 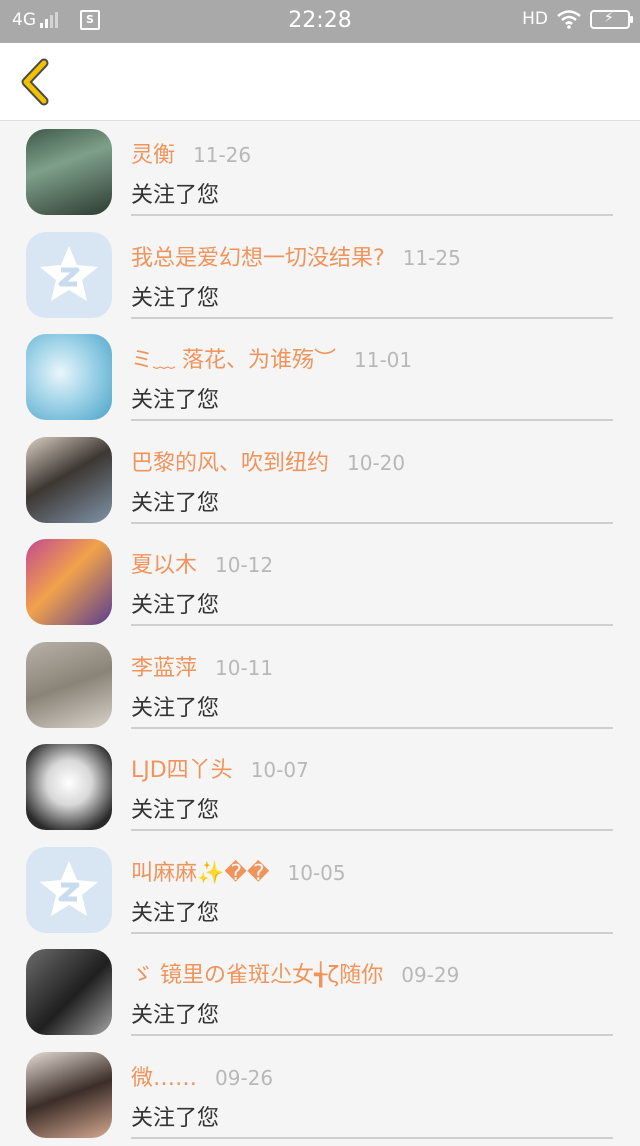 I want to click on notification-date: 11-25, so click(x=432, y=258).